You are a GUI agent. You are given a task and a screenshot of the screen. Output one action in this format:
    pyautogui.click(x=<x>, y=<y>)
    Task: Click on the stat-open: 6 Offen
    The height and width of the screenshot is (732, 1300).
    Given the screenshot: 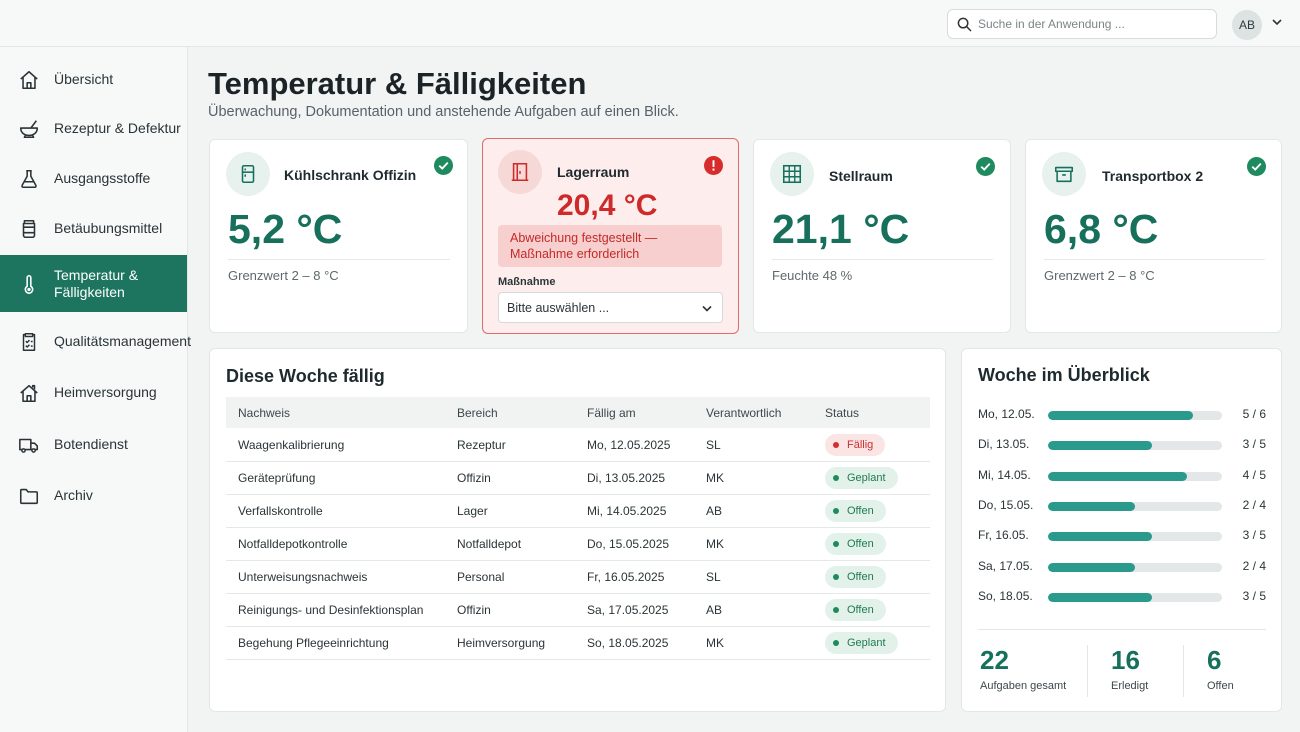 What is the action you would take?
    pyautogui.click(x=1220, y=668)
    